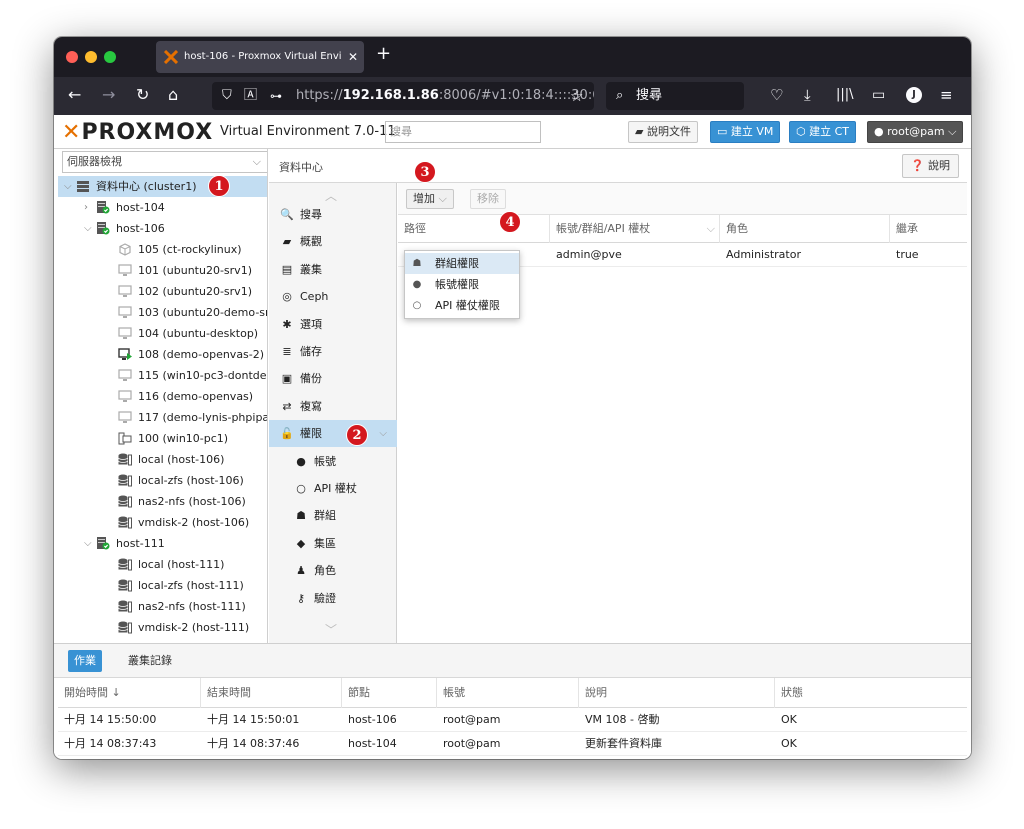  I want to click on tree-item: 108 (demo-openvas-2), so click(162, 354).